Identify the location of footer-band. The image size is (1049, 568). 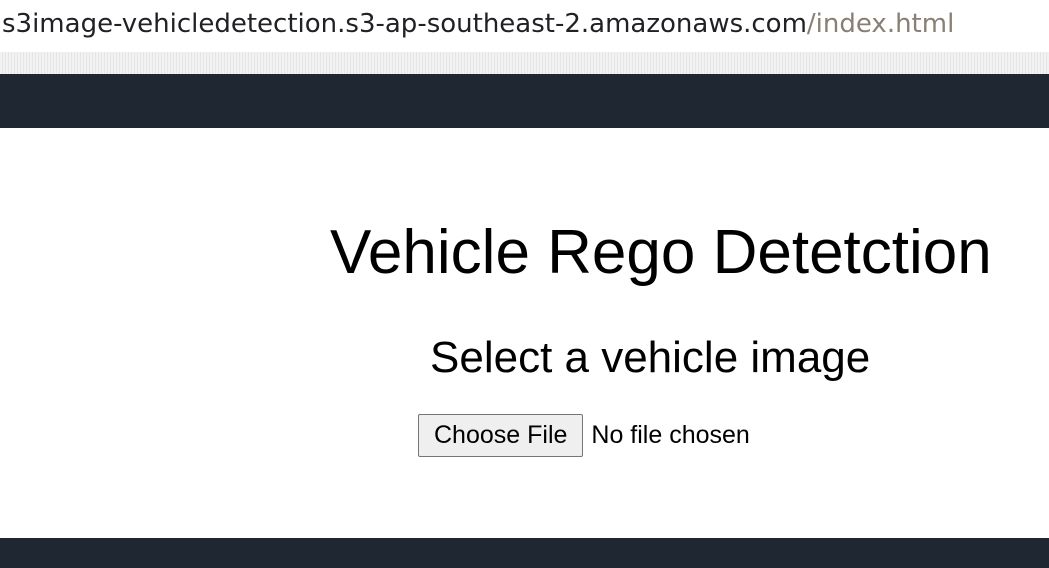
(524, 553).